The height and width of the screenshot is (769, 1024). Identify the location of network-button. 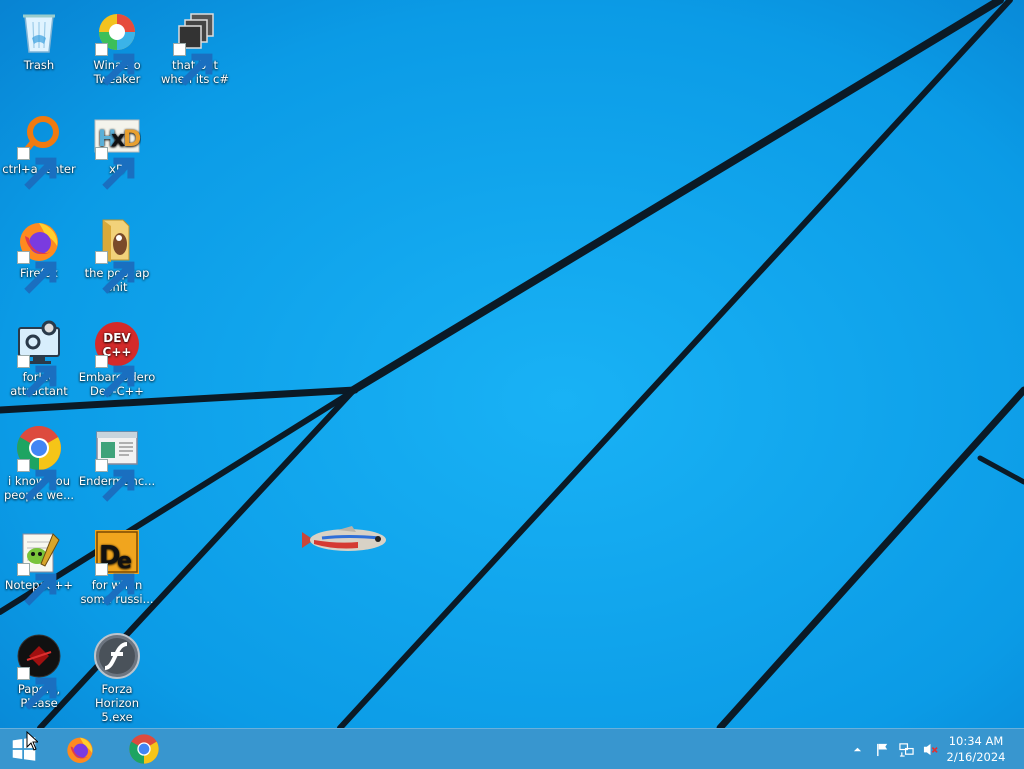
(906, 749).